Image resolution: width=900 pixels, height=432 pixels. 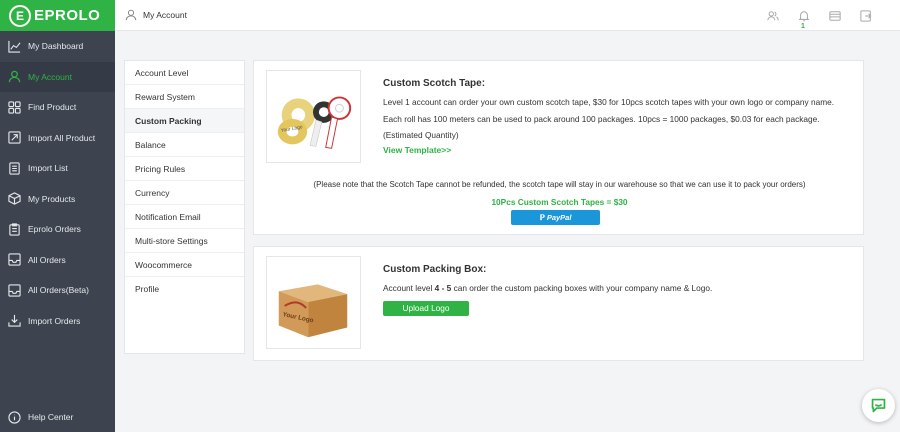 I want to click on menu-item-multi-store-settings: Multi-store Settings, so click(x=184, y=241).